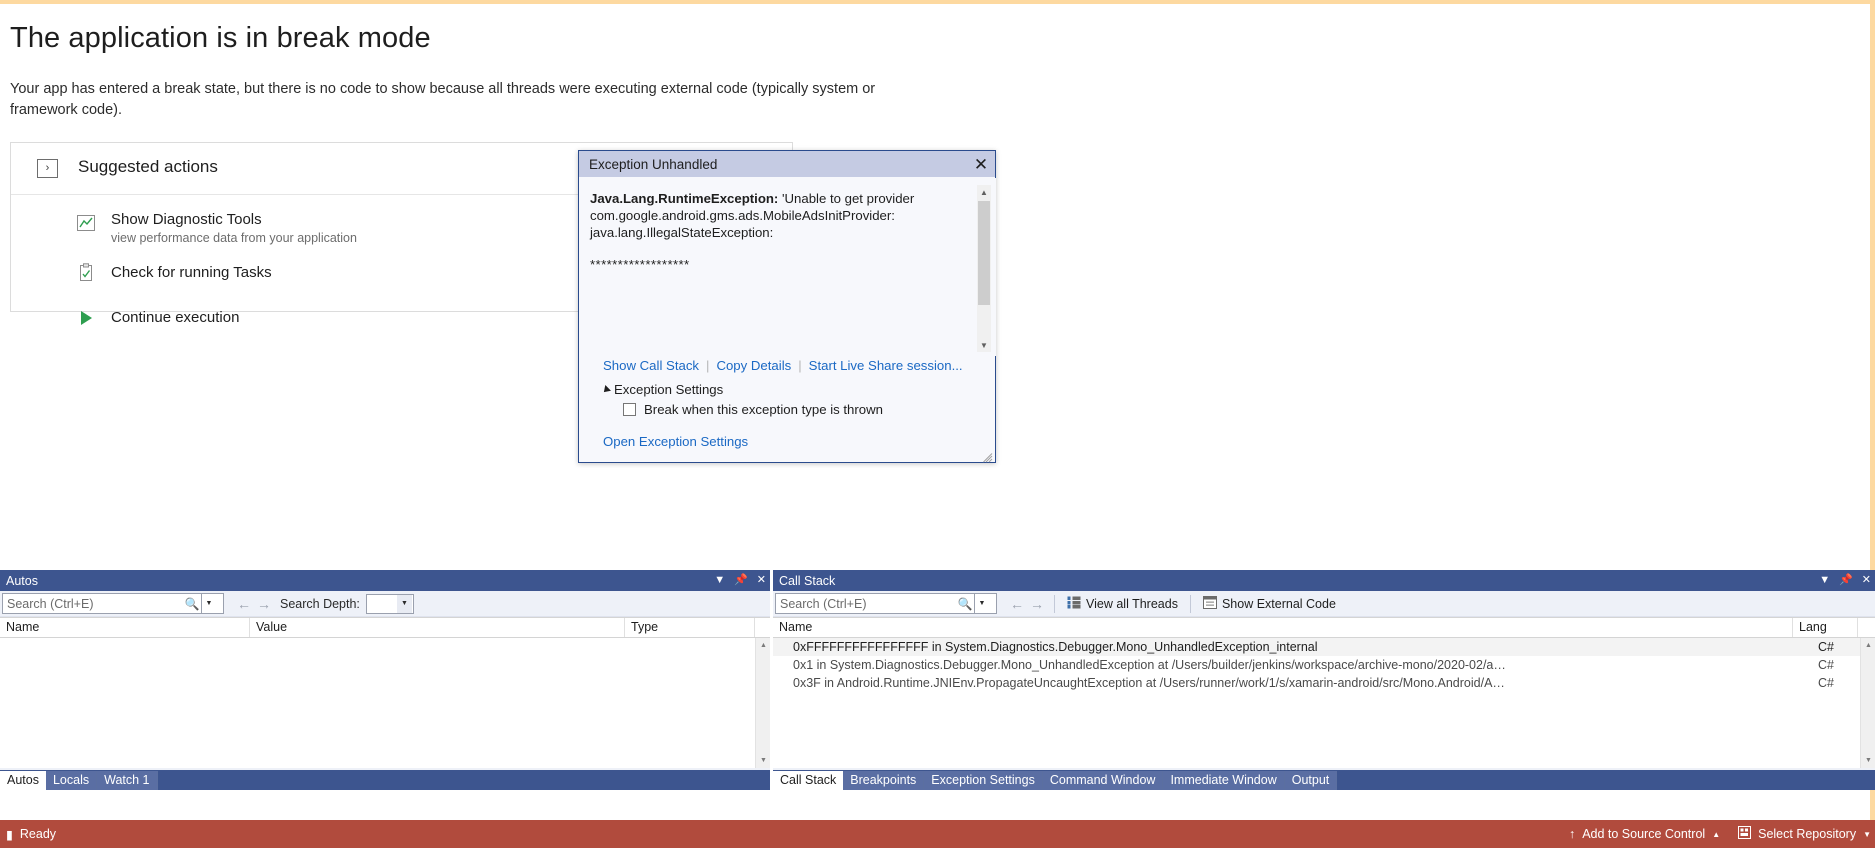 The height and width of the screenshot is (848, 1875). Describe the element at coordinates (86, 273) in the screenshot. I see `tasks-clipboard-icon` at that location.